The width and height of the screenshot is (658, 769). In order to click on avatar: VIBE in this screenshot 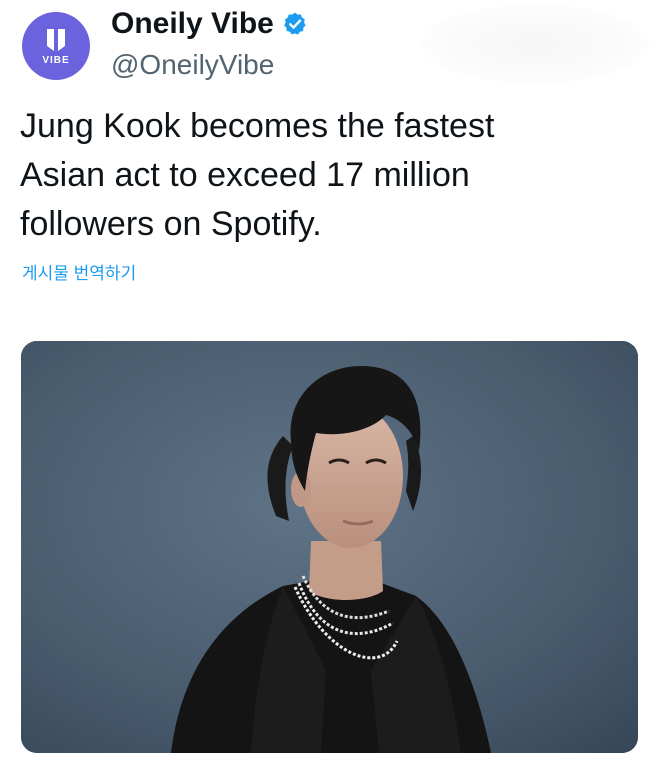, I will do `click(56, 46)`.